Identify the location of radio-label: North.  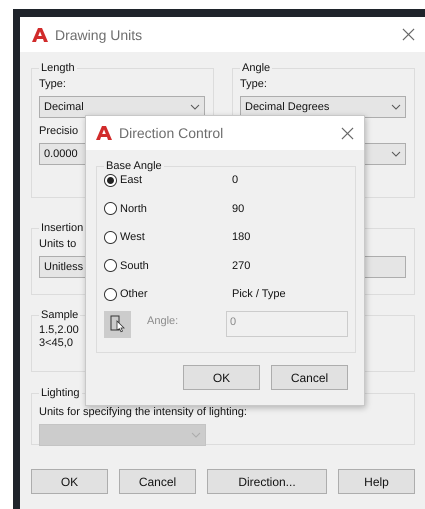
(176, 208).